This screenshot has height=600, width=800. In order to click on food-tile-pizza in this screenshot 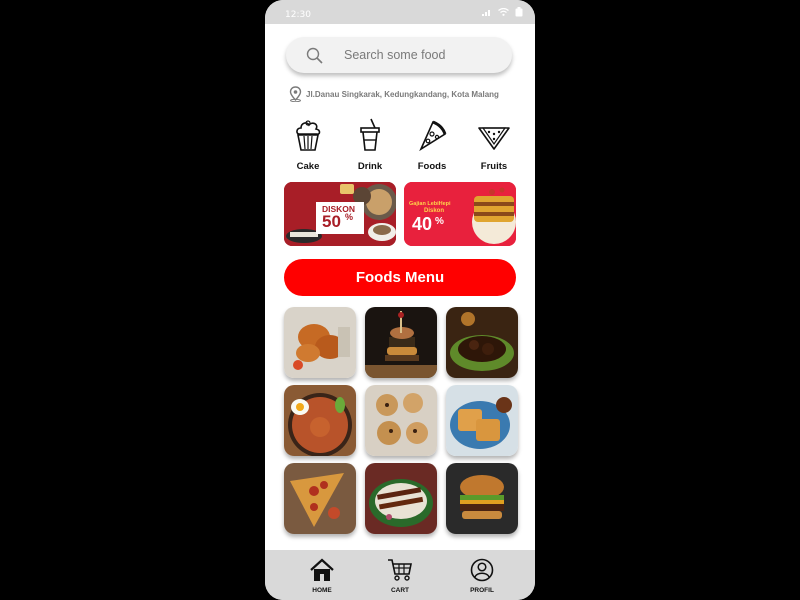, I will do `click(320, 498)`.